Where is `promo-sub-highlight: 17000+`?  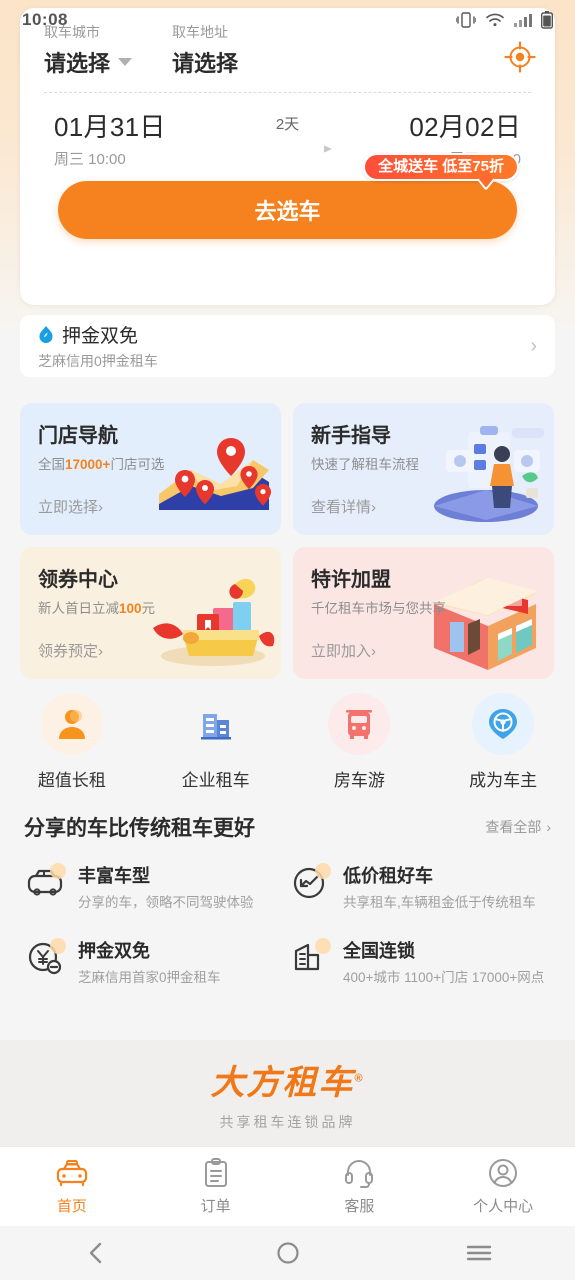 promo-sub-highlight: 17000+ is located at coordinates (88, 464).